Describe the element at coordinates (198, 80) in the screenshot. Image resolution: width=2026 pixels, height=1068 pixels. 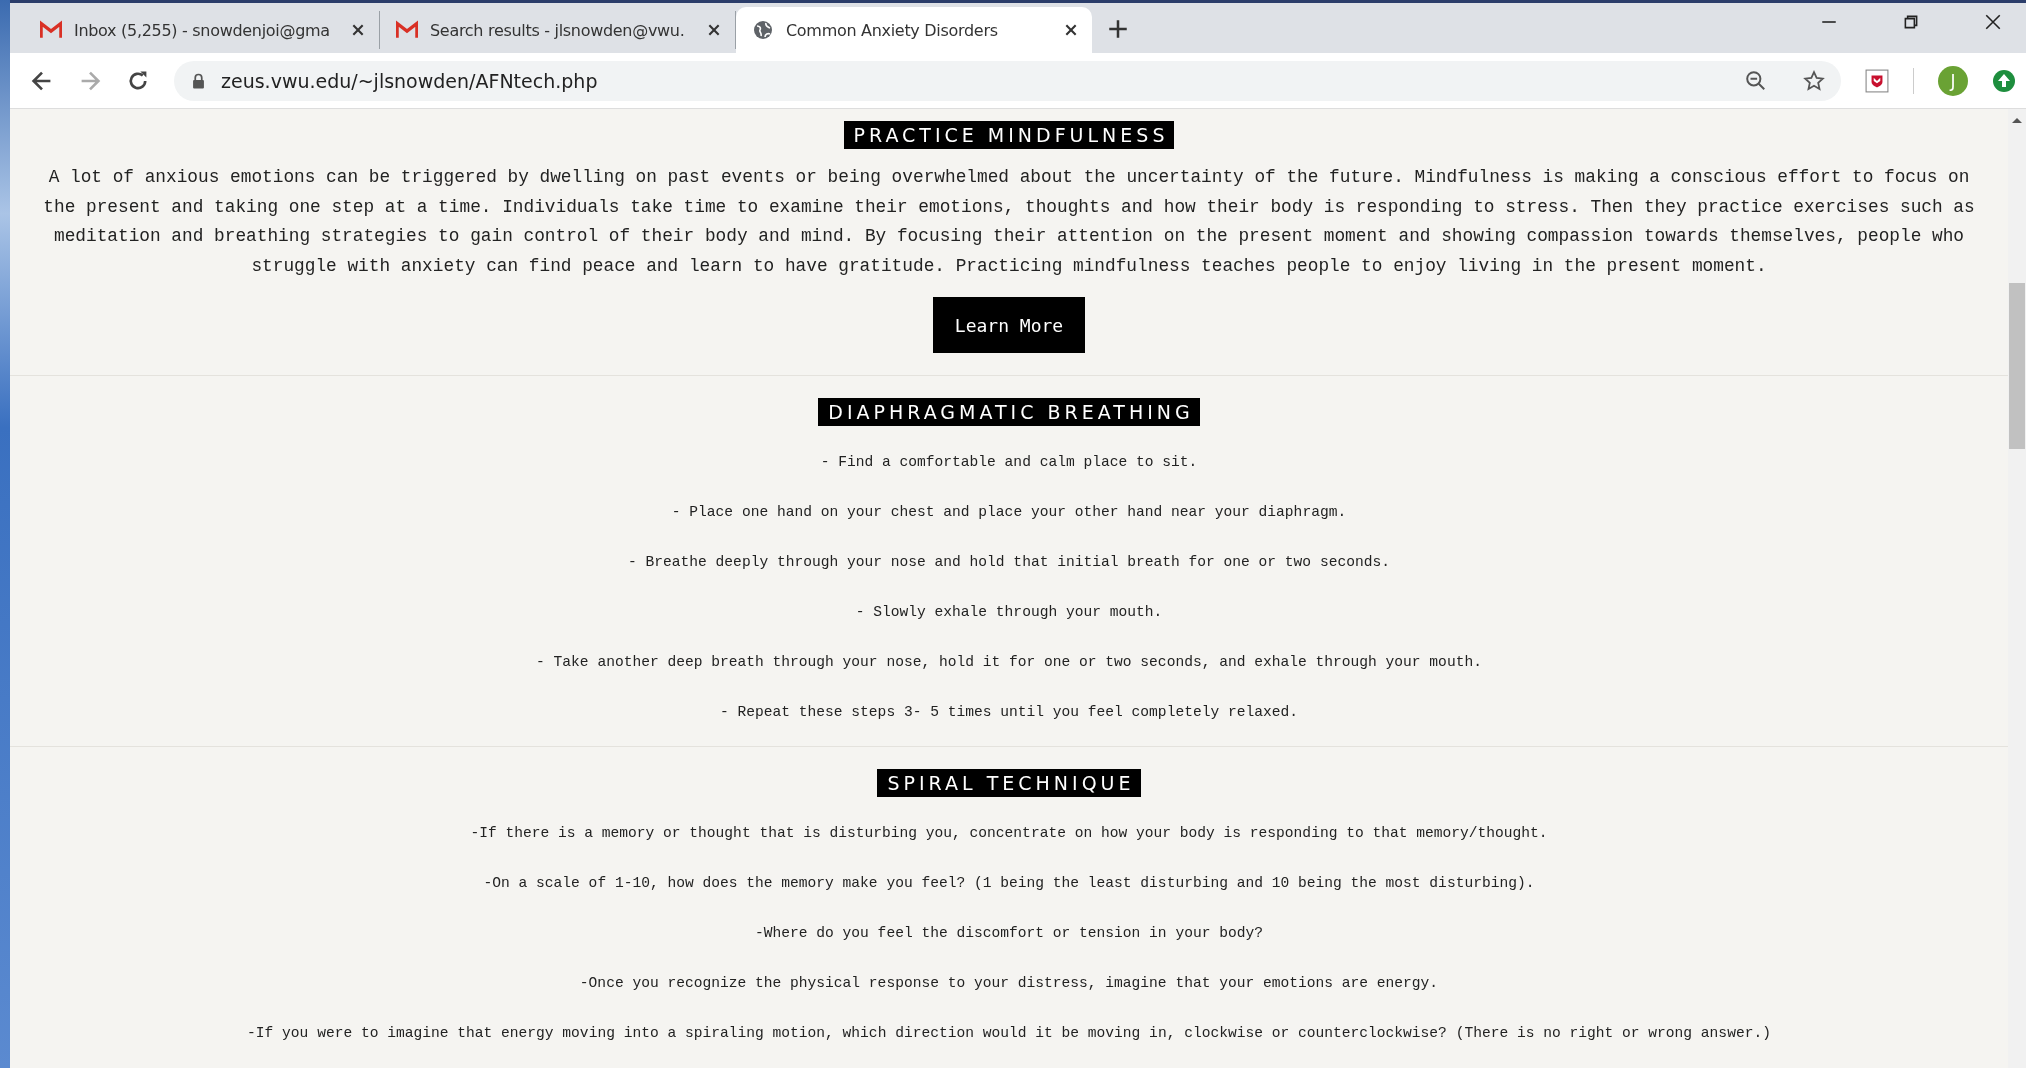
I see `lock-icon` at that location.